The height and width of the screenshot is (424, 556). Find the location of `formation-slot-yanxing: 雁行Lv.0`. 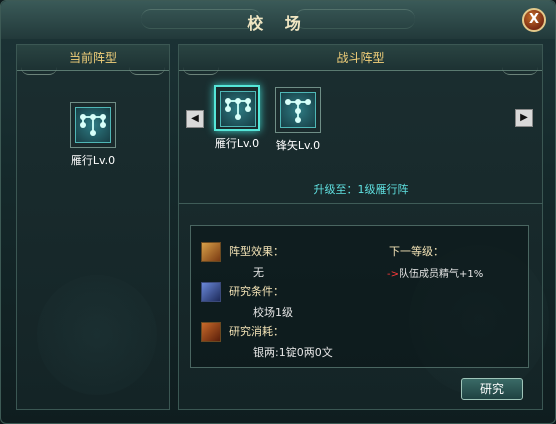

formation-slot-yanxing: 雁行Lv.0 is located at coordinates (237, 119).